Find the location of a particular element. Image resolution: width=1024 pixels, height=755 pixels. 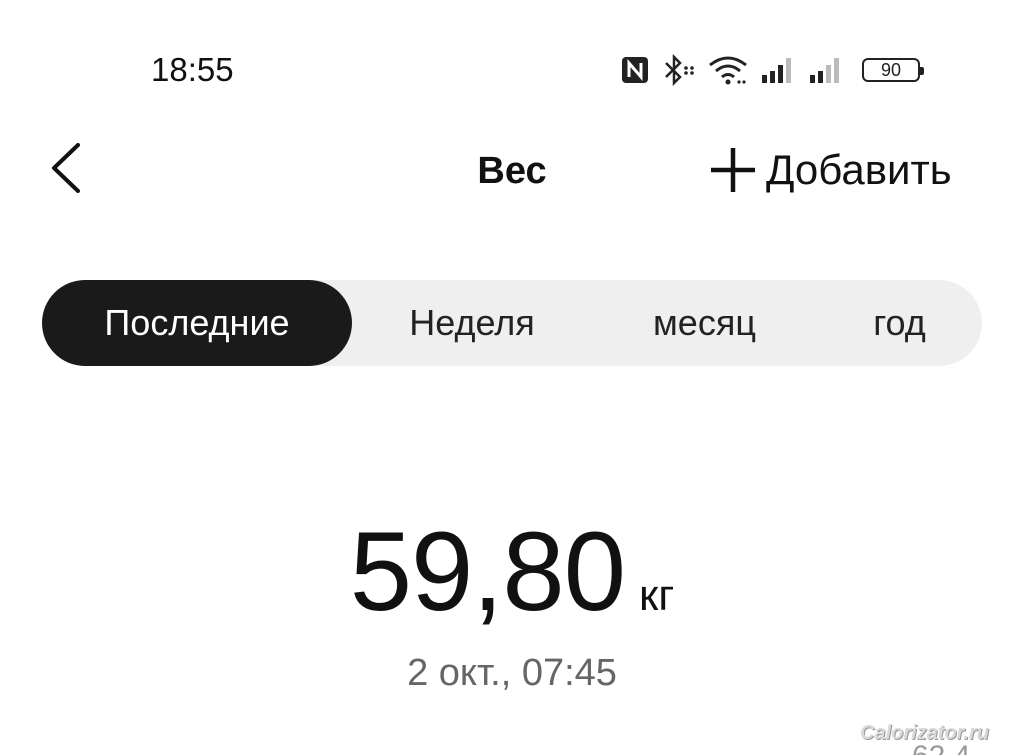

add-button: Добавить is located at coordinates (830, 170).